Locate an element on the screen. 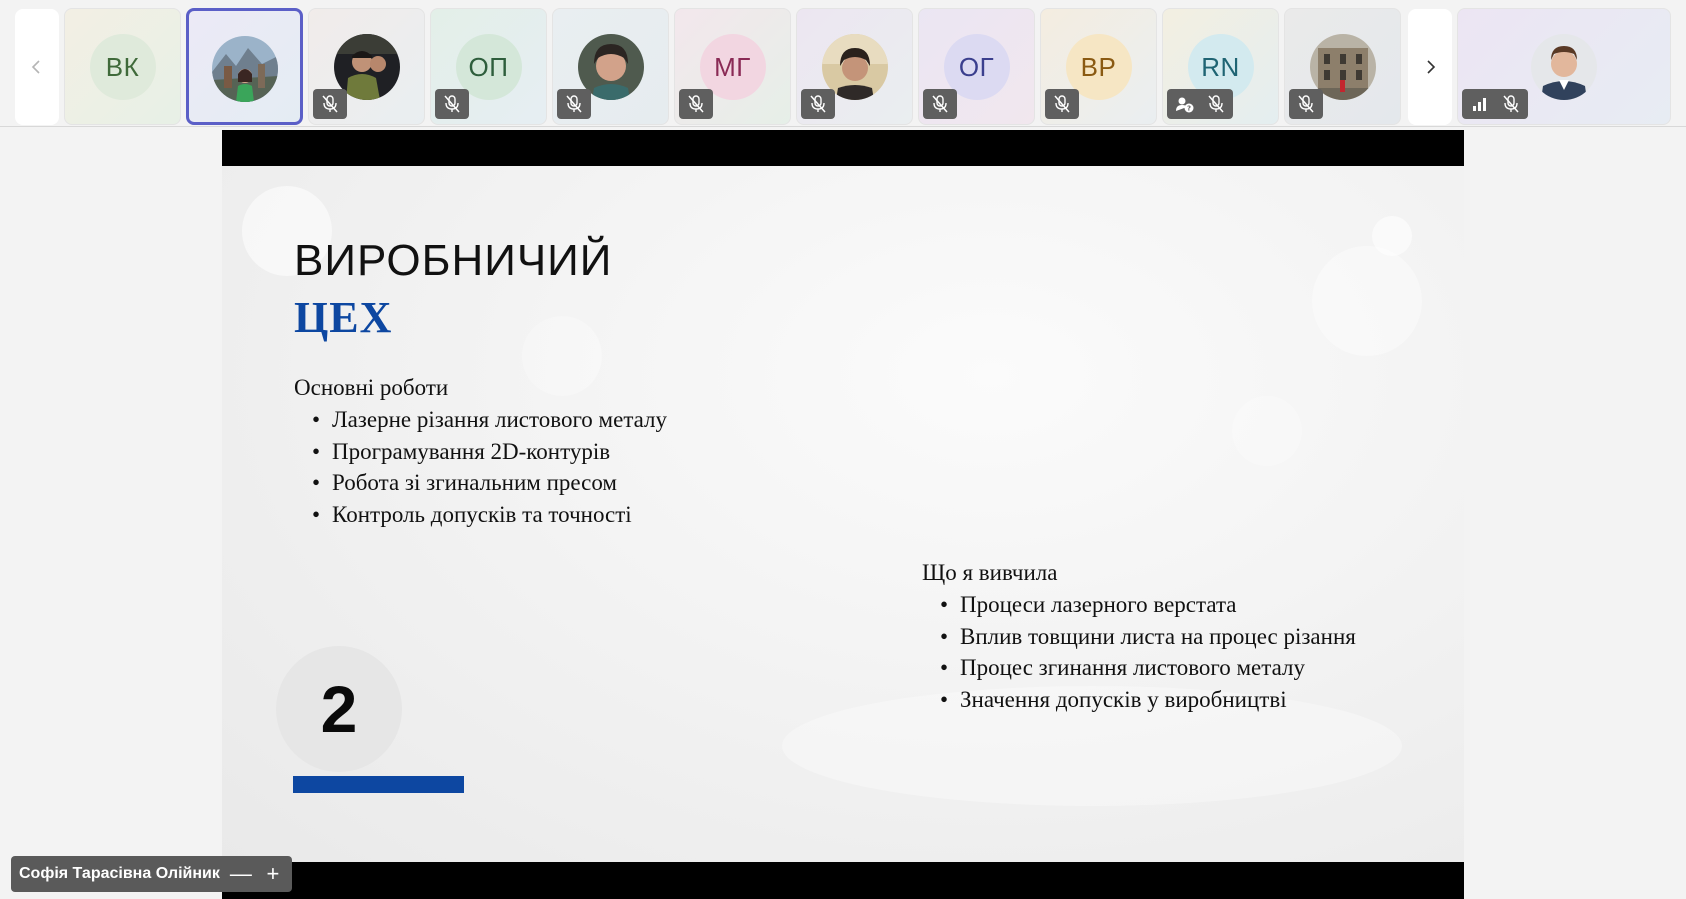  slide-title: ВИРОБНИЧИЙ is located at coordinates (453, 260).